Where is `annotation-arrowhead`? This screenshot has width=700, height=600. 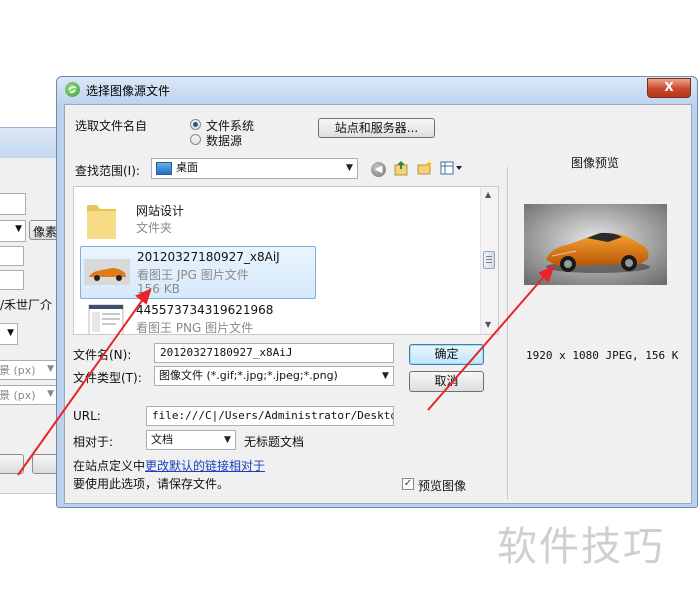 annotation-arrowhead is located at coordinates (143, 296).